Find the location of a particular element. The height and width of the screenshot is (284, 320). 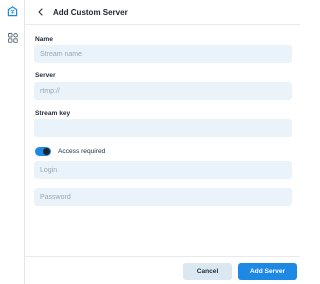

password-placeholder: Password is located at coordinates (55, 197).